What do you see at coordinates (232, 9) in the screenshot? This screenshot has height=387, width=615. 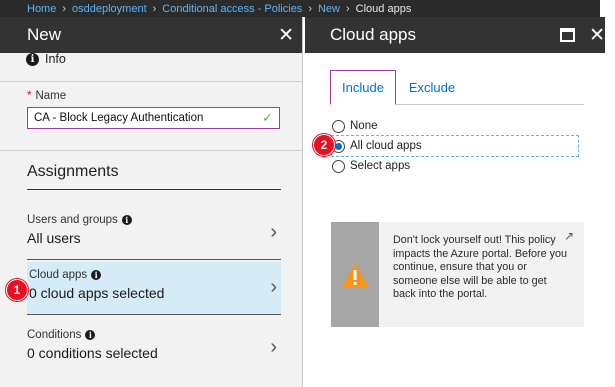 I see `breadcrumb-policies: Conditional access - Policies` at bounding box center [232, 9].